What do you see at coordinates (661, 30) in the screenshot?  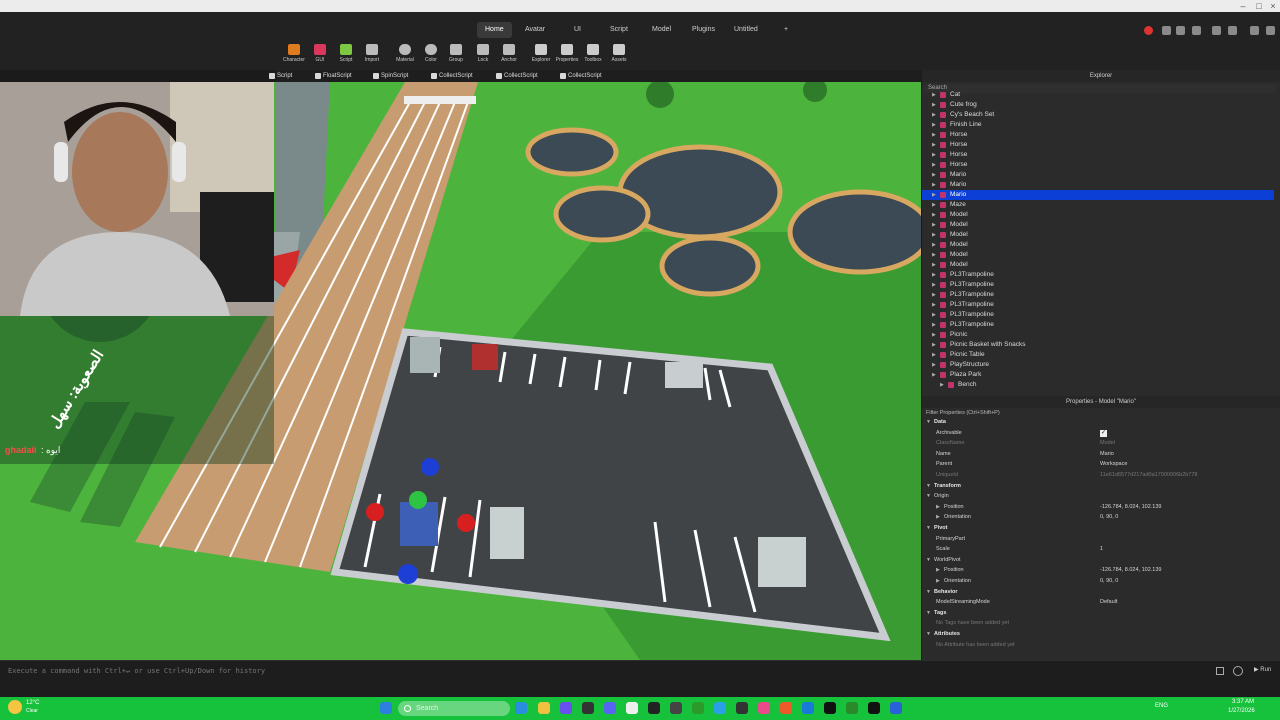 I see `tab-model: Model` at bounding box center [661, 30].